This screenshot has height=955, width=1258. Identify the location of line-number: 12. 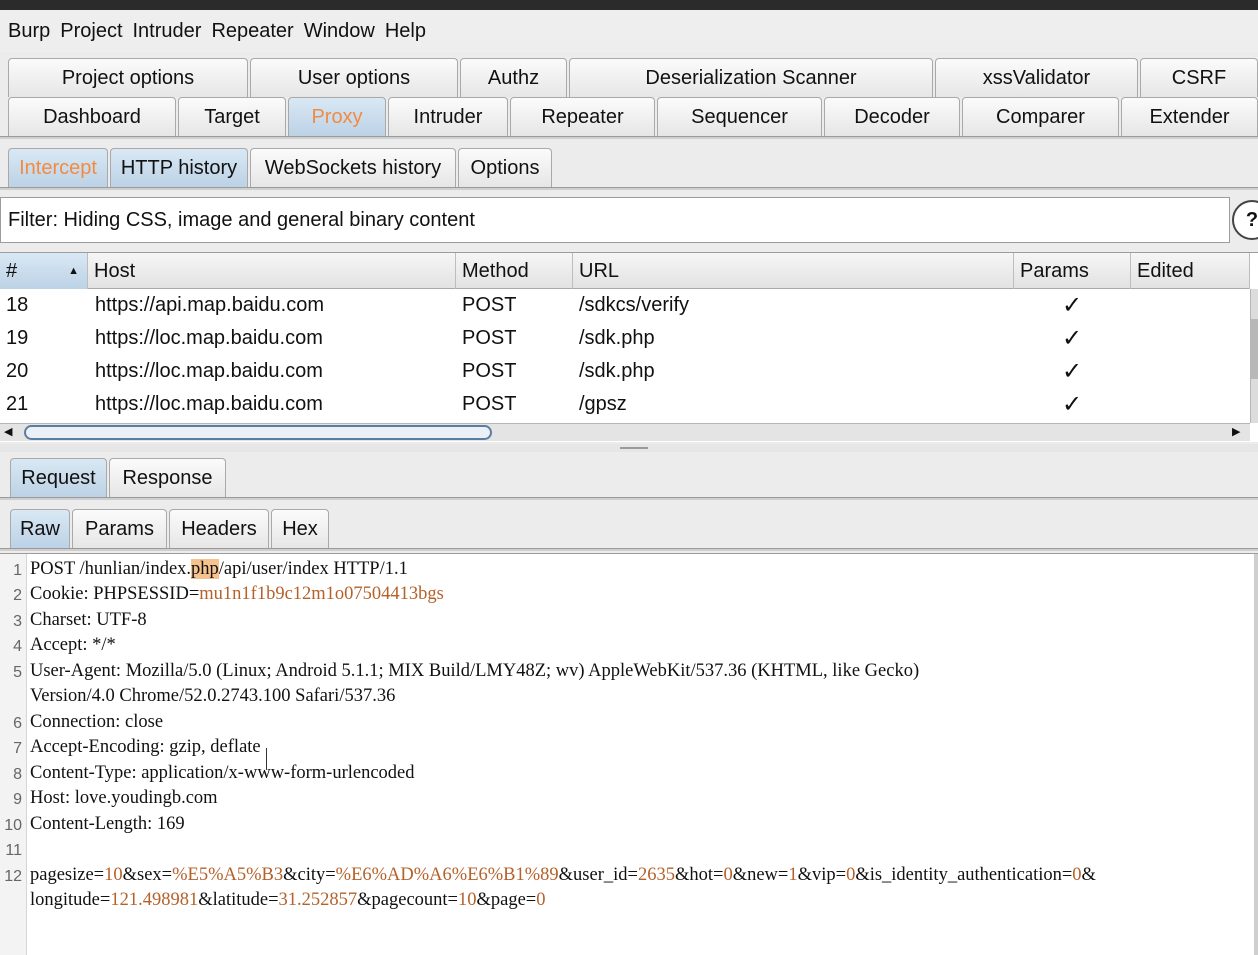
(13, 876).